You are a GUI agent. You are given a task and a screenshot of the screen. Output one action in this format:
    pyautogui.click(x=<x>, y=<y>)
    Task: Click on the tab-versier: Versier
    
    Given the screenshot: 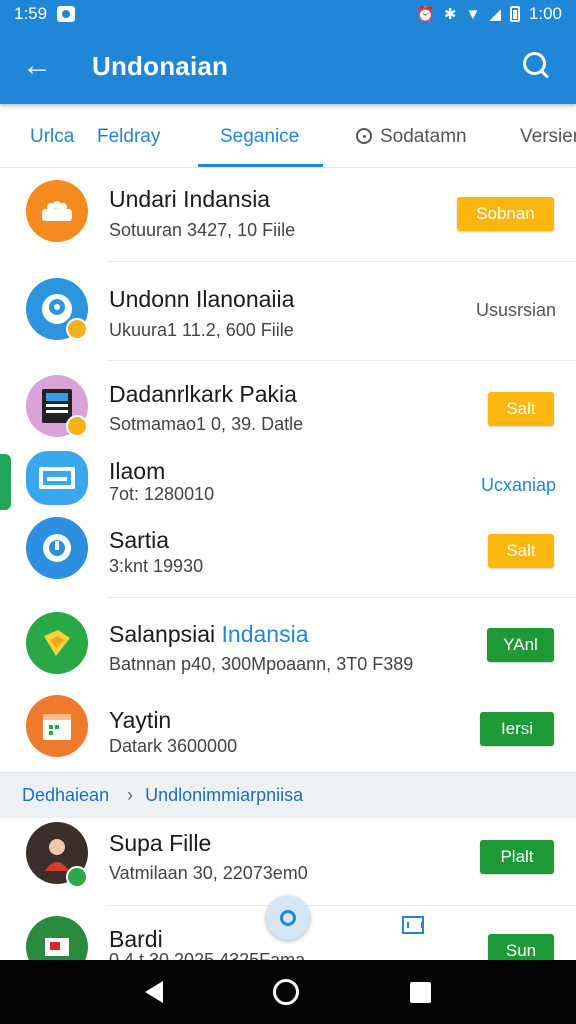 What is the action you would take?
    pyautogui.click(x=548, y=137)
    